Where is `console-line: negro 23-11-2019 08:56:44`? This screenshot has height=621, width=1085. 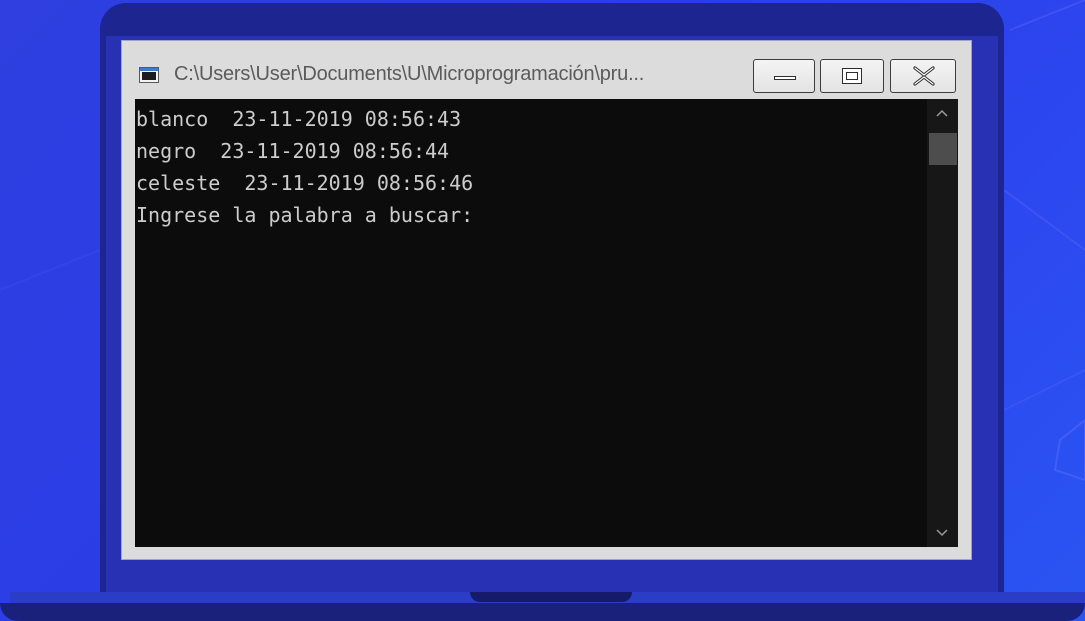 console-line: negro 23-11-2019 08:56:44 is located at coordinates (293, 151).